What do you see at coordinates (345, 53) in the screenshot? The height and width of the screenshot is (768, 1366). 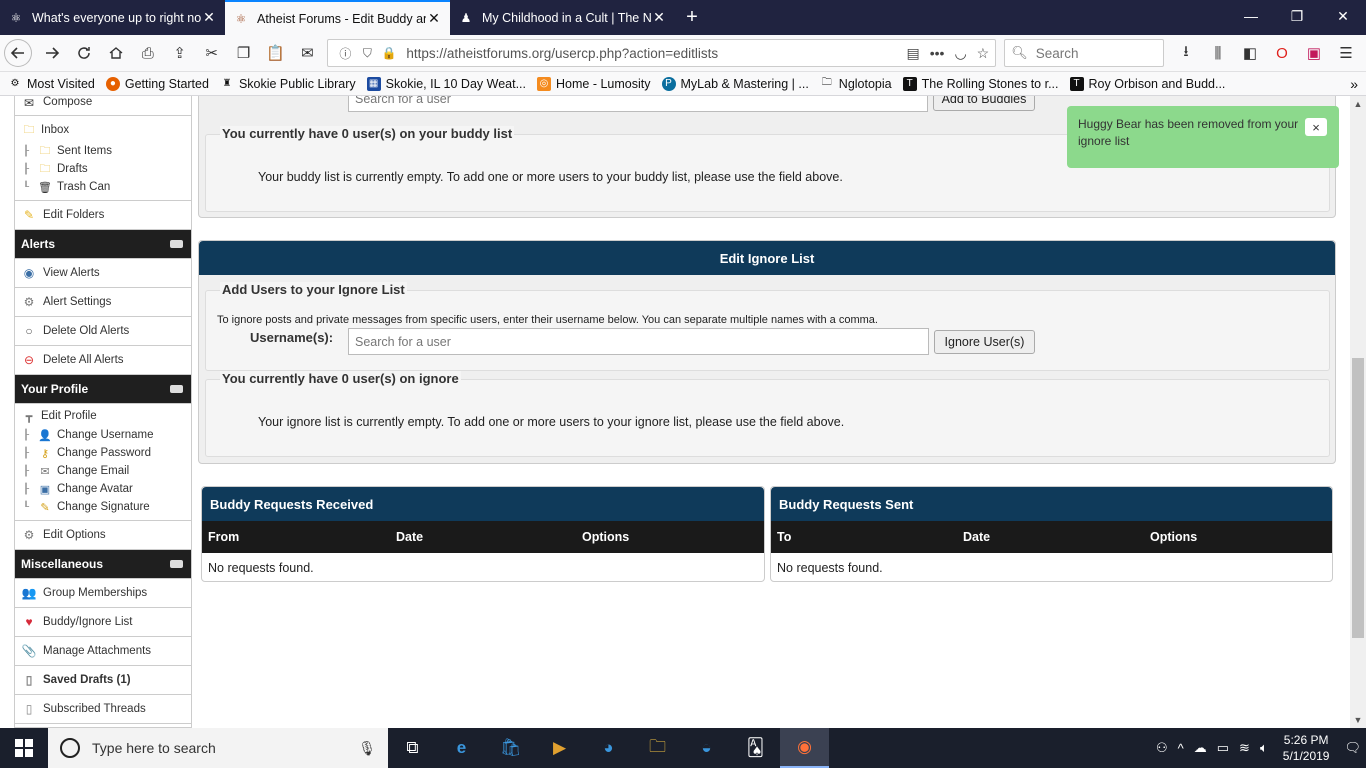 I see `info-icon: ⓘ` at bounding box center [345, 53].